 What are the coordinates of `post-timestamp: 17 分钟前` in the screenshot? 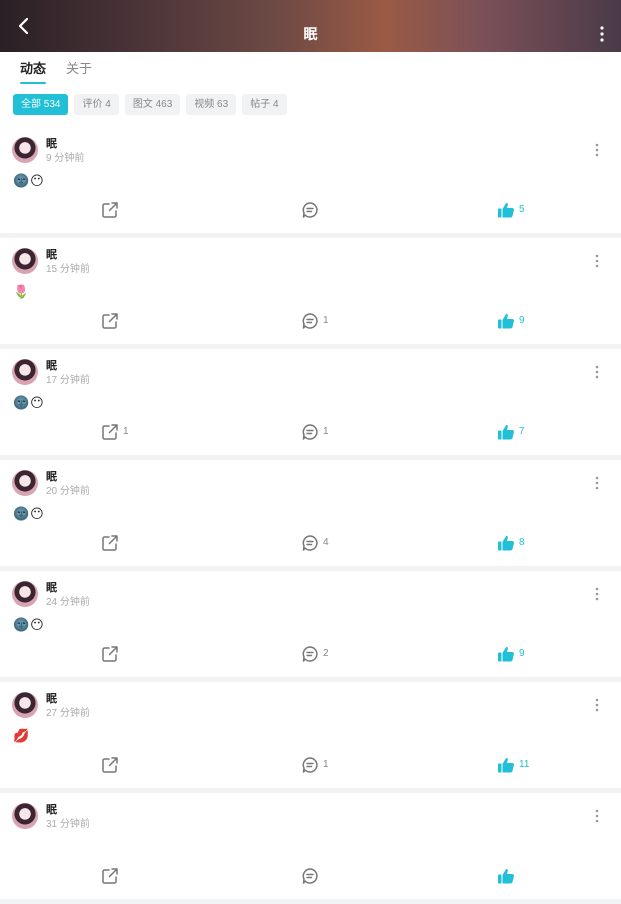 It's located at (68, 380).